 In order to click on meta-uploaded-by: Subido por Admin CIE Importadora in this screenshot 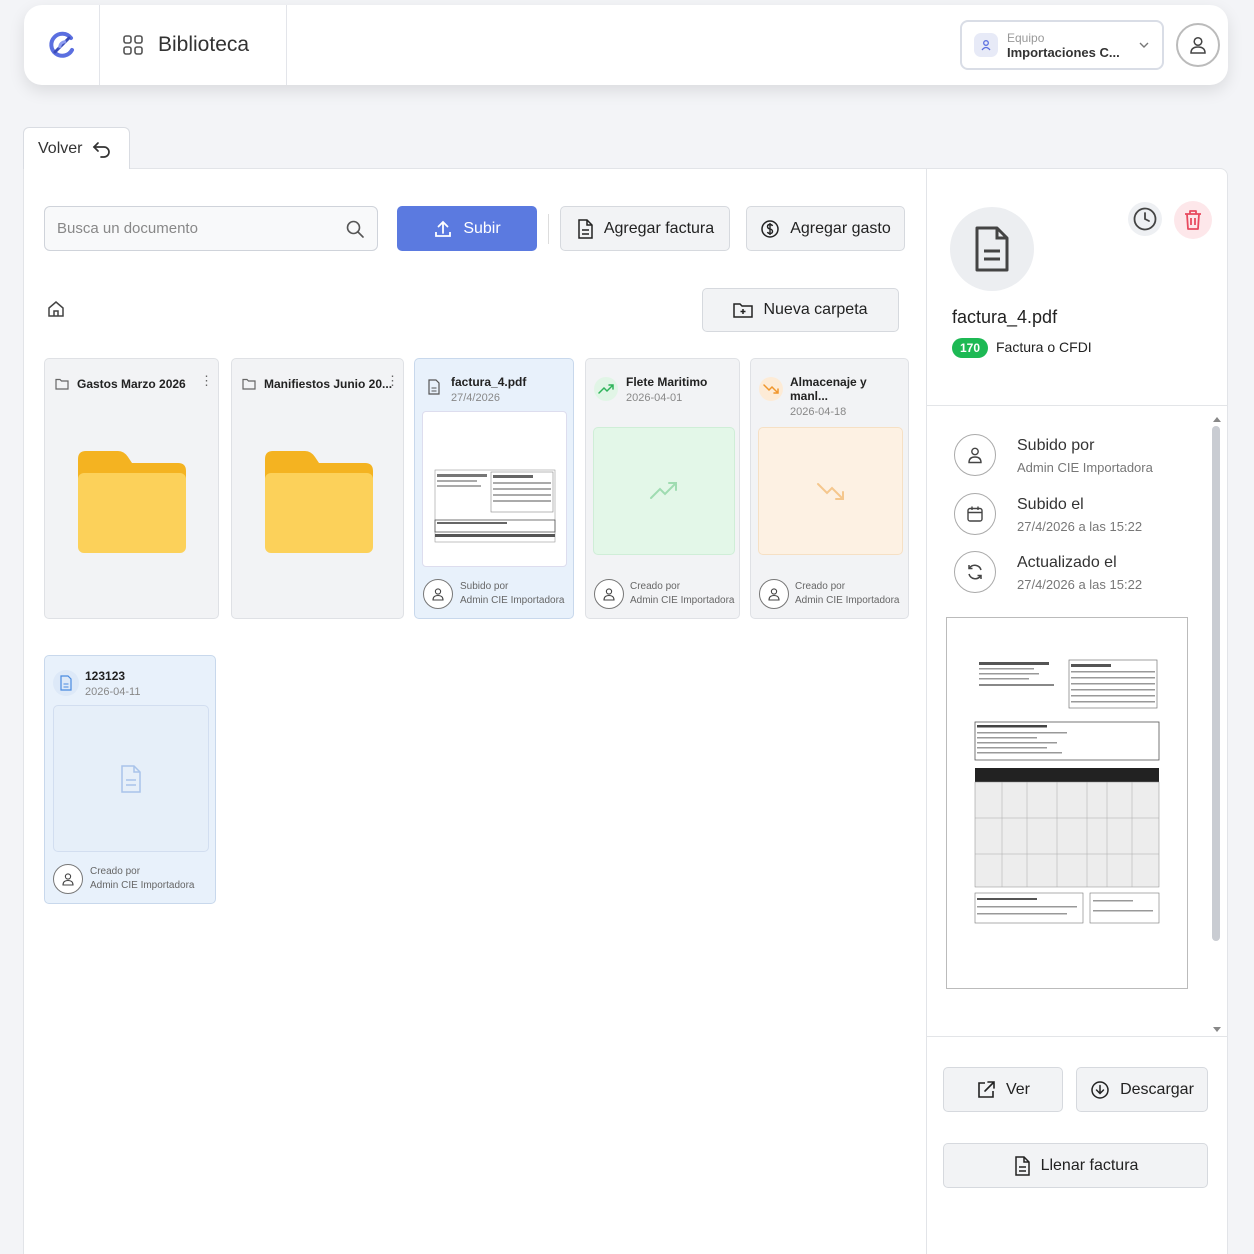, I will do `click(1053, 455)`.